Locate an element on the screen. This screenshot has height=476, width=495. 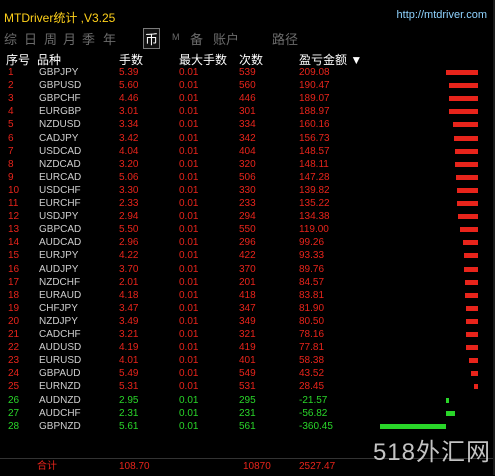
table-row: 4 EURGBP 3.01 0.01 301 188.97 is located at coordinates (247, 111).